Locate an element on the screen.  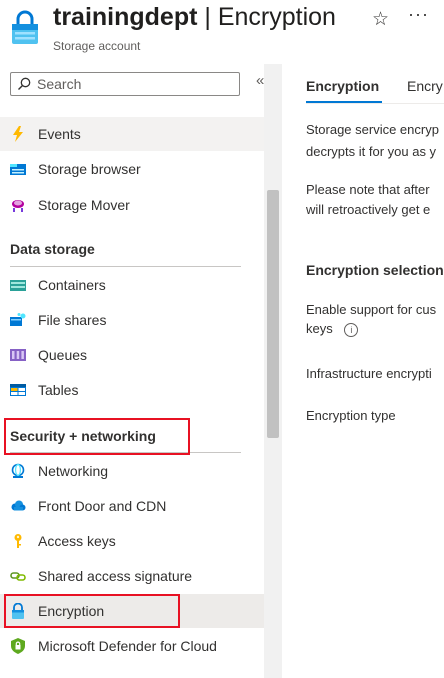
highlight-box-security-networking is located at coordinates (97, 436).